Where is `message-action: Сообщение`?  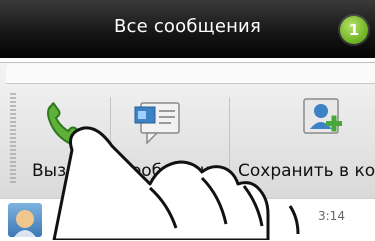 message-action: Сообщение is located at coordinates (170, 139).